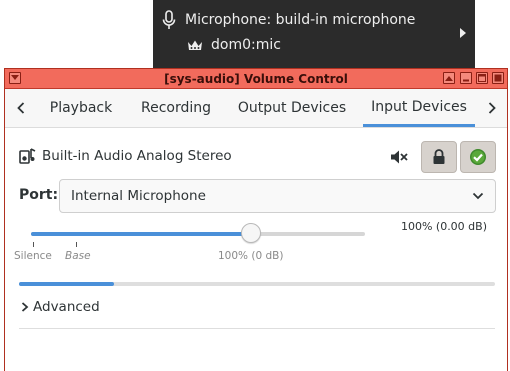 This screenshot has height=371, width=510. Describe the element at coordinates (81, 108) in the screenshot. I see `tab-playback: Playback` at that location.